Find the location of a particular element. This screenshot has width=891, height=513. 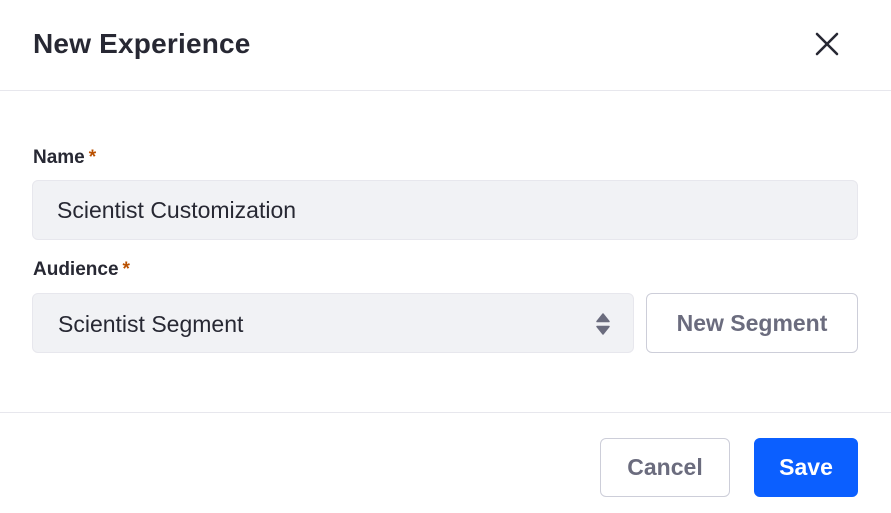

name-label: Name * is located at coordinates (64, 158).